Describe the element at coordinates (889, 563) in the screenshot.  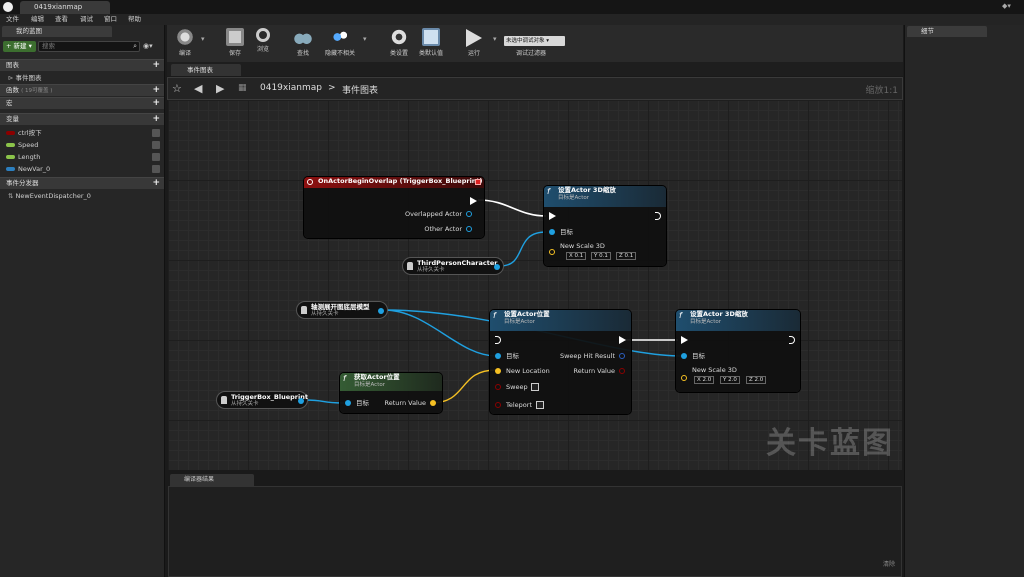
I see `clear-button: 清除` at that location.